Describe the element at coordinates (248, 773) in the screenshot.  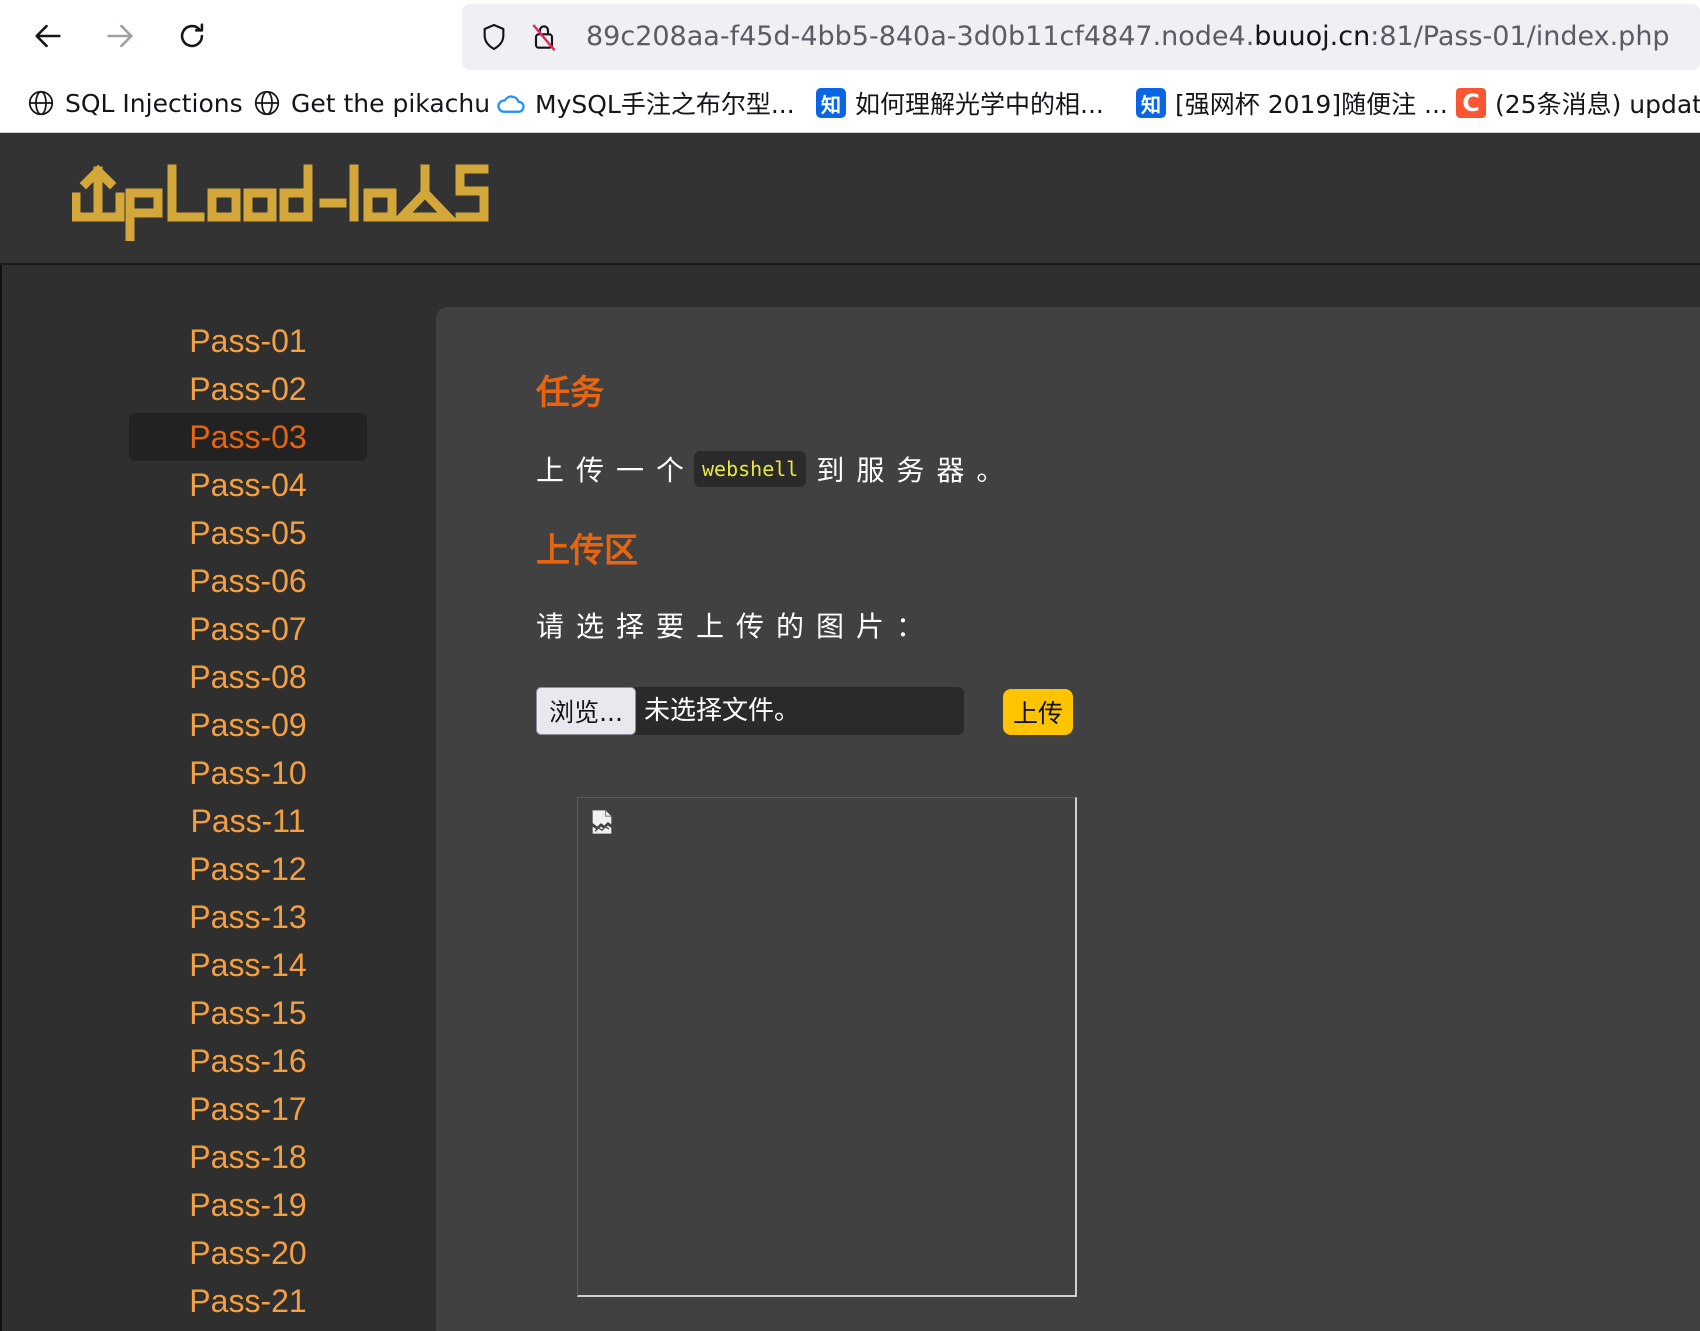
I see `menu-item-pass-10: Pass-10` at that location.